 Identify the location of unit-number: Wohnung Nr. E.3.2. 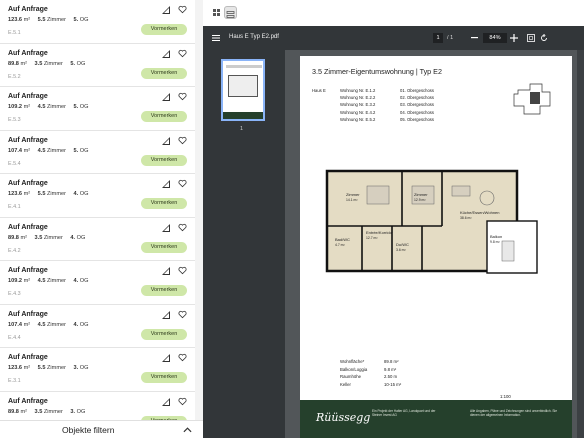
(358, 105).